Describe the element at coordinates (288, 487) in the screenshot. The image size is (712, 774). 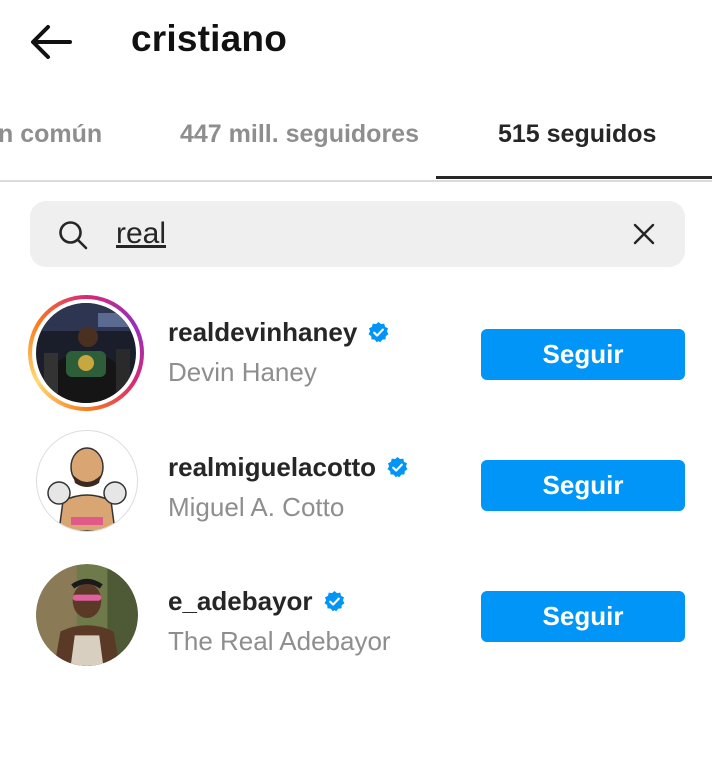
I see `user-info: realmiguelacotto Miguel A. Cotto` at that location.